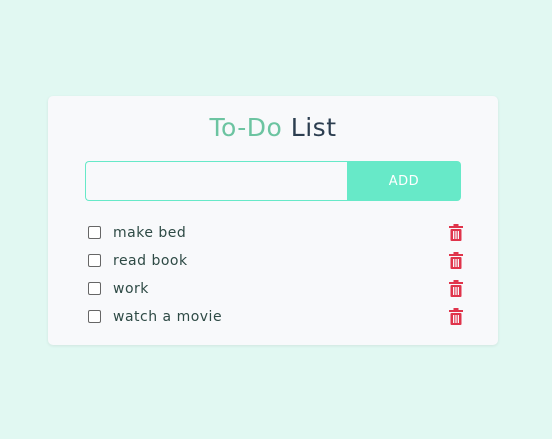  What do you see at coordinates (131, 289) in the screenshot?
I see `todo-label: work` at bounding box center [131, 289].